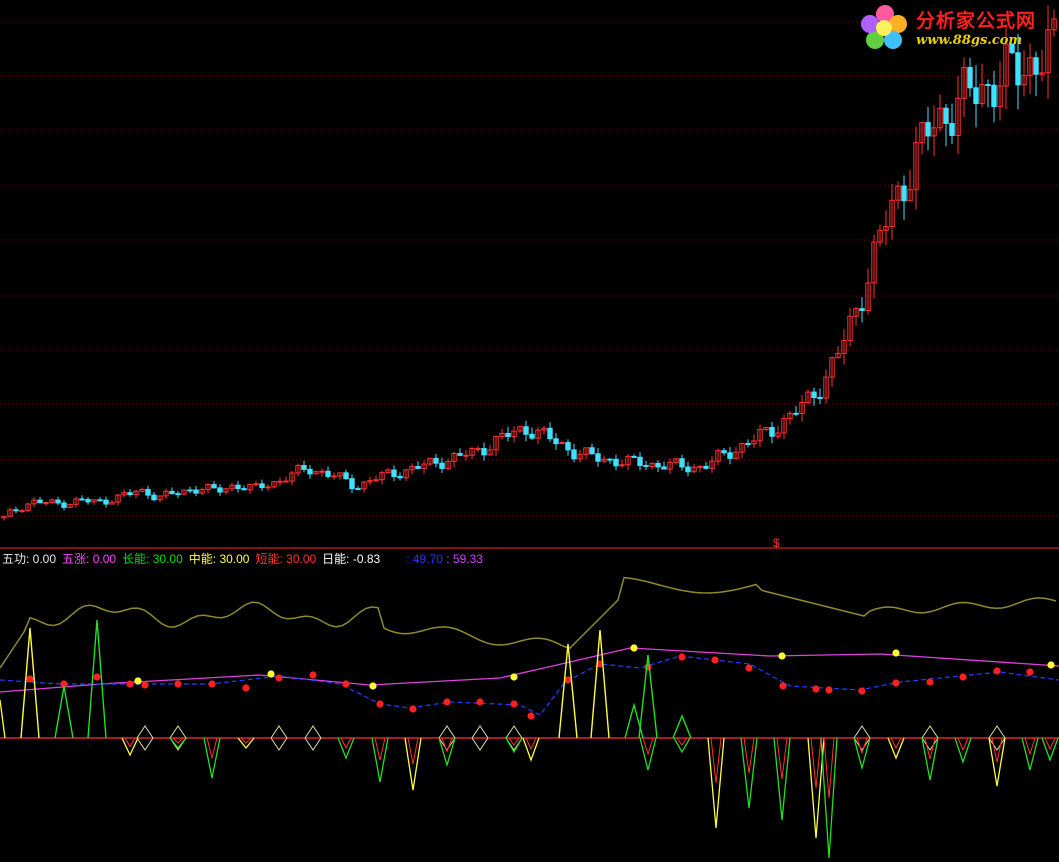 Image resolution: width=1059 pixels, height=862 pixels. What do you see at coordinates (426, 559) in the screenshot?
I see `legend-extra-value: : 49.70` at bounding box center [426, 559].